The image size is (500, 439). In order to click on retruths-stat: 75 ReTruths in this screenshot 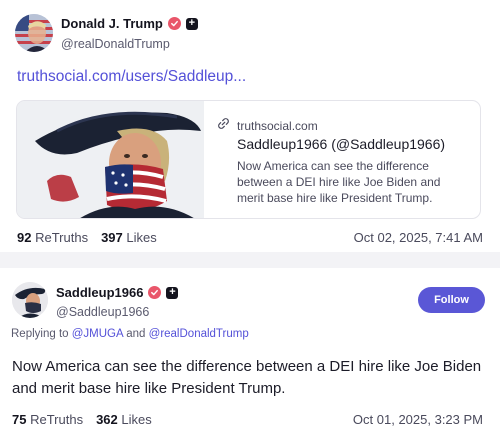, I will do `click(47, 419)`.